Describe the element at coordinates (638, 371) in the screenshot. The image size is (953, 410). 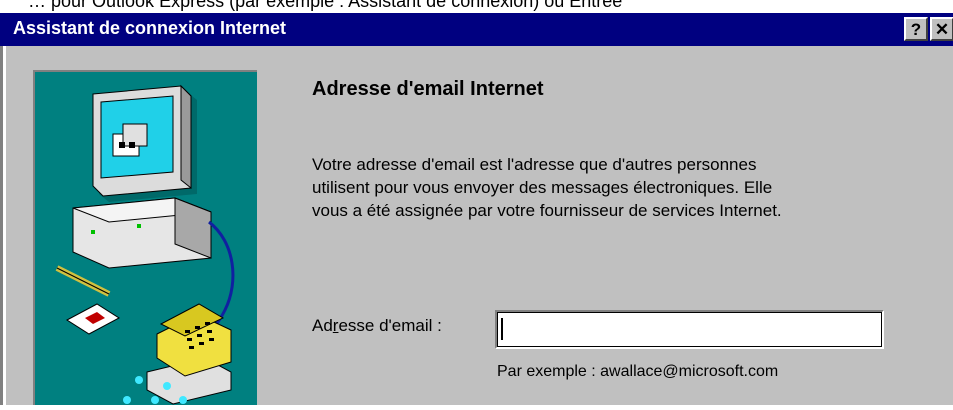
I see `email-example: Par exemple : awallace@microsoft.com` at that location.